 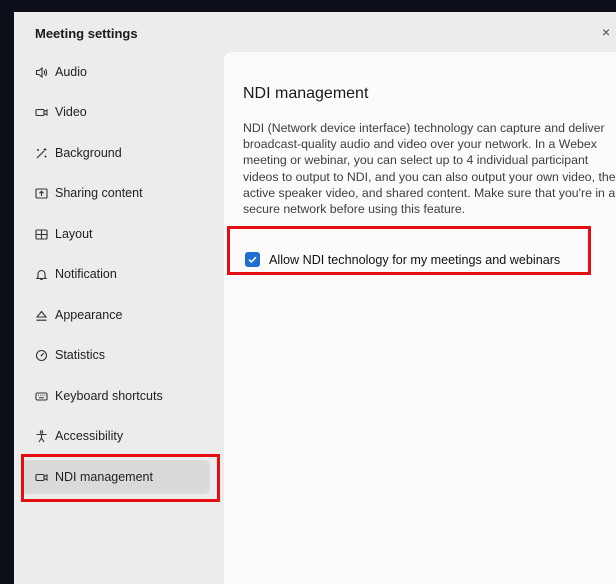 I want to click on sidebar-item-label: Notification, so click(x=86, y=274).